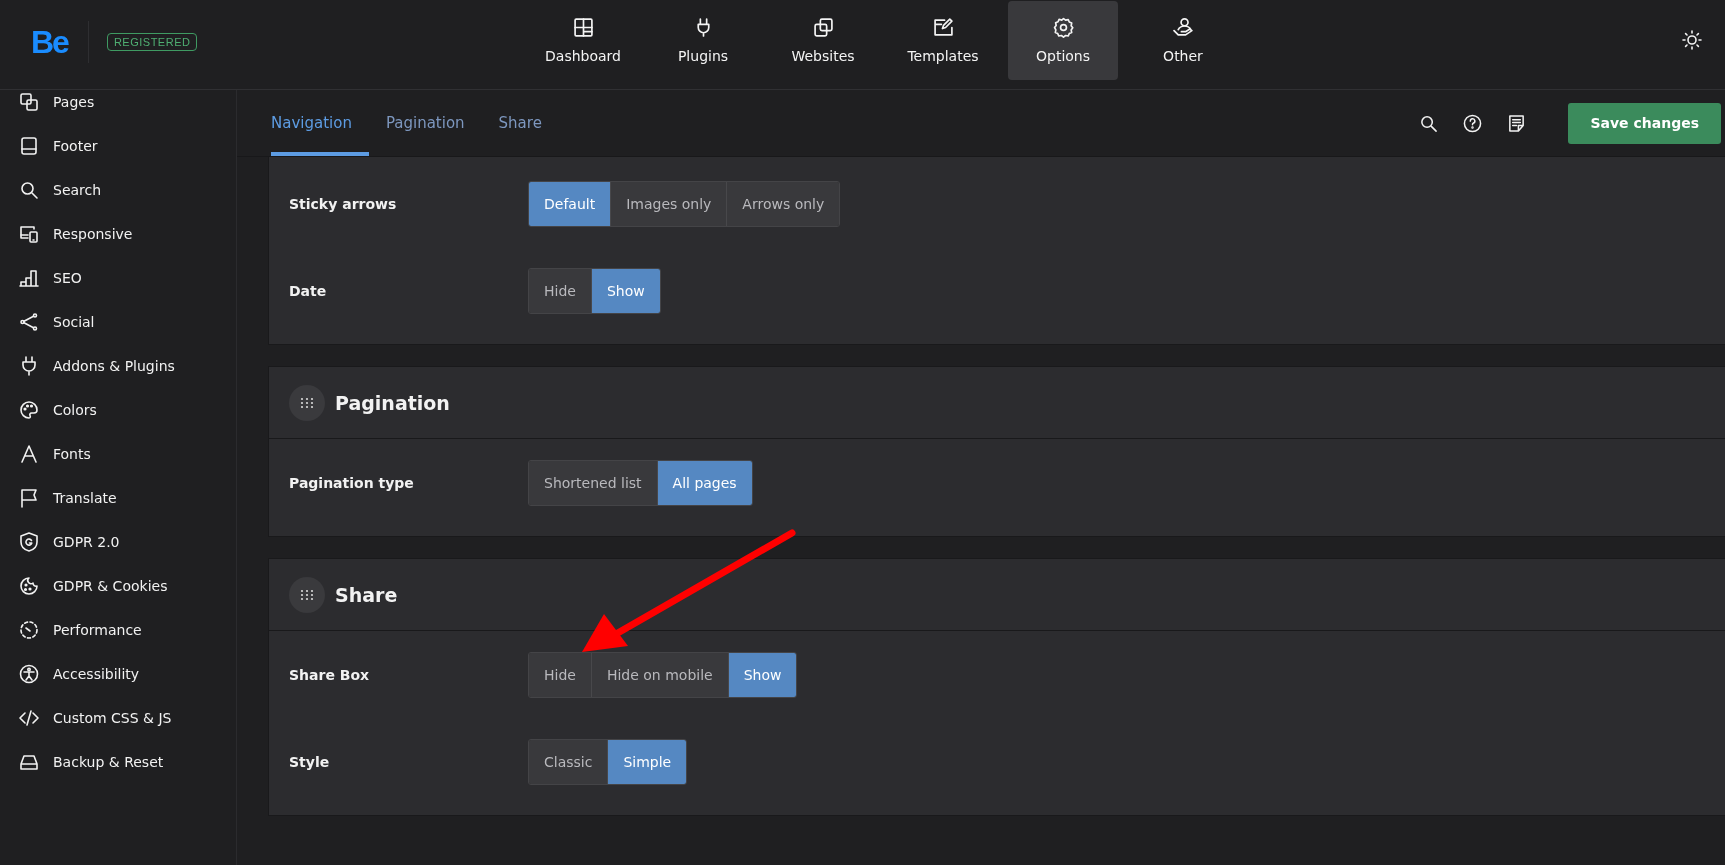 The width and height of the screenshot is (1725, 865). Describe the element at coordinates (659, 674) in the screenshot. I see `option-button: Hide on mobile` at that location.